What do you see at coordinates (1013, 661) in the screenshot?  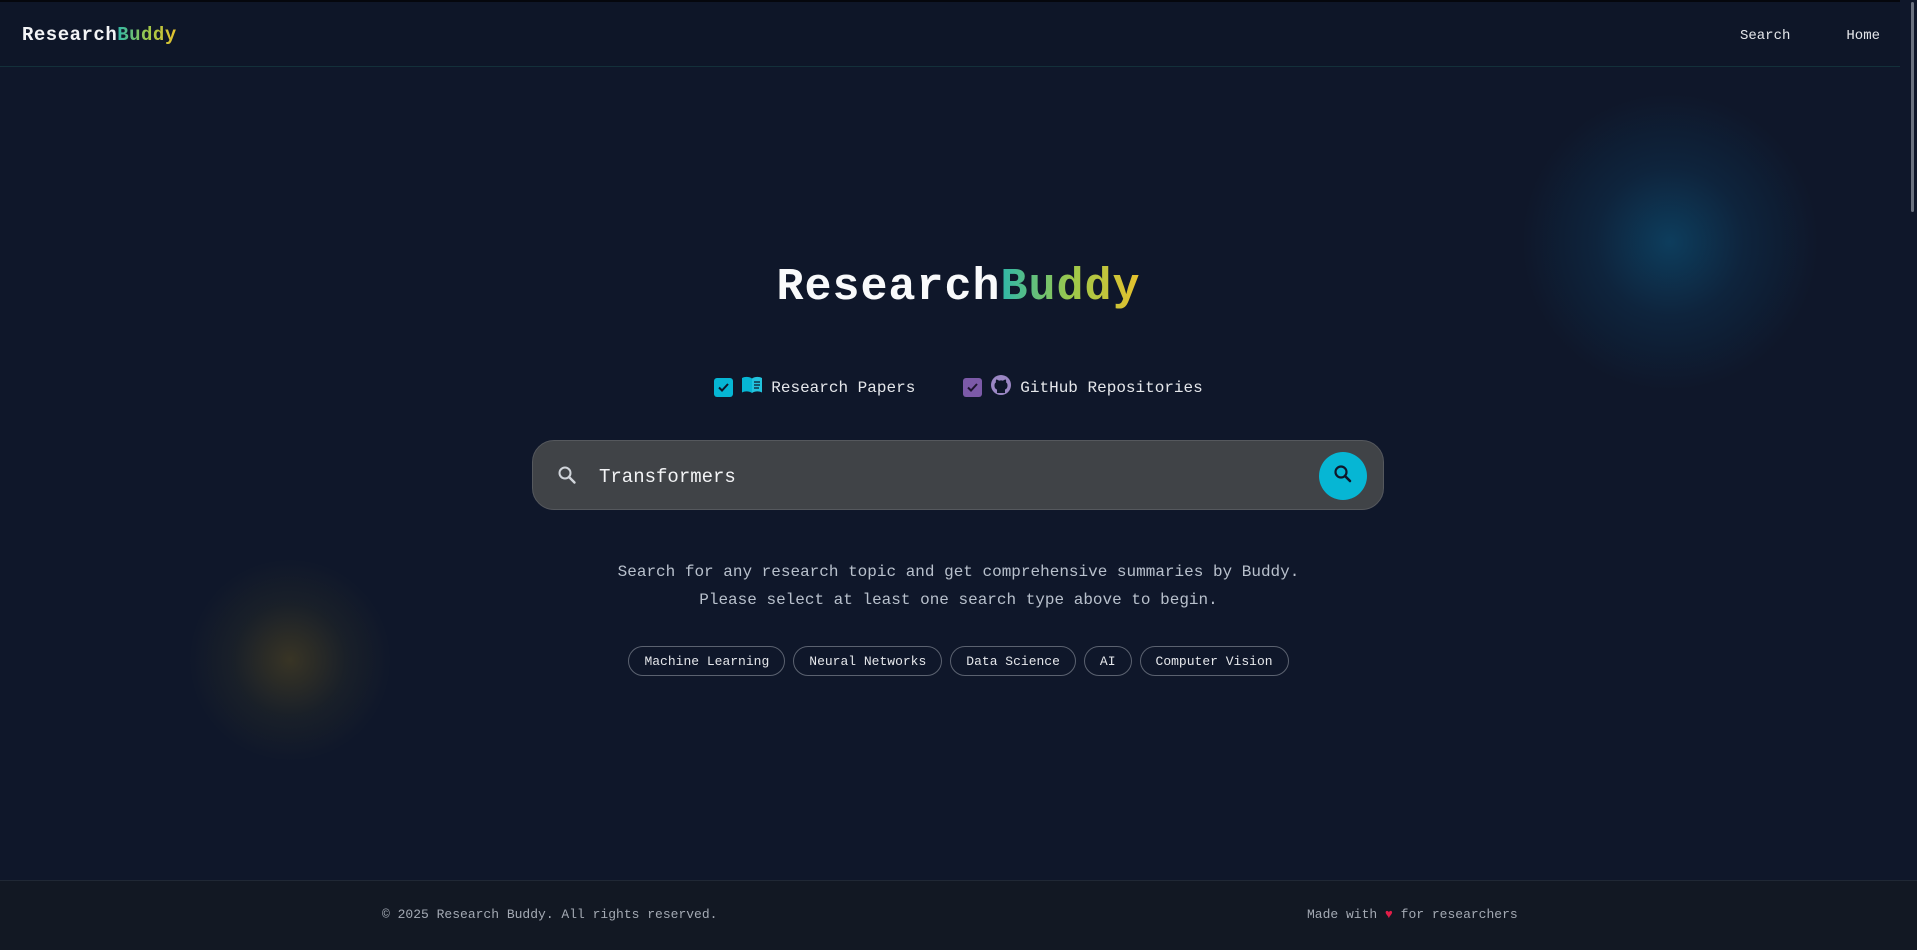 I see `chip-data-science: Data Science` at bounding box center [1013, 661].